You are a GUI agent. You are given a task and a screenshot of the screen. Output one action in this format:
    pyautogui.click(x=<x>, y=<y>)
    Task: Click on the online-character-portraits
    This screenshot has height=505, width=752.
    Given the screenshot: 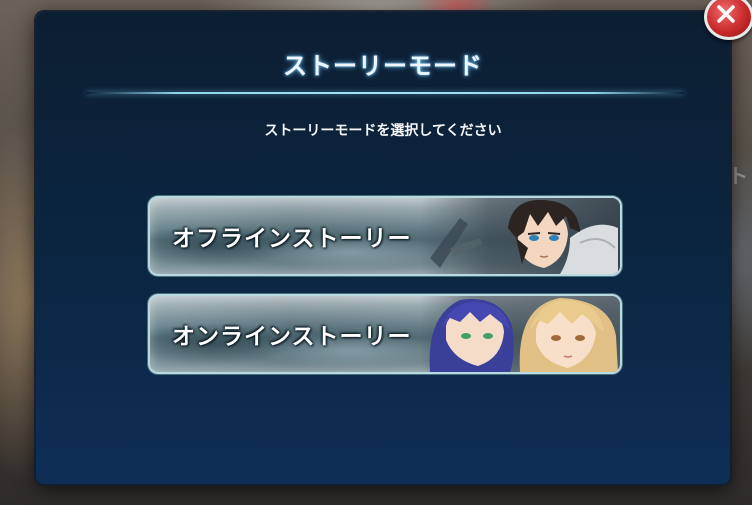 What is the action you would take?
    pyautogui.click(x=520, y=334)
    